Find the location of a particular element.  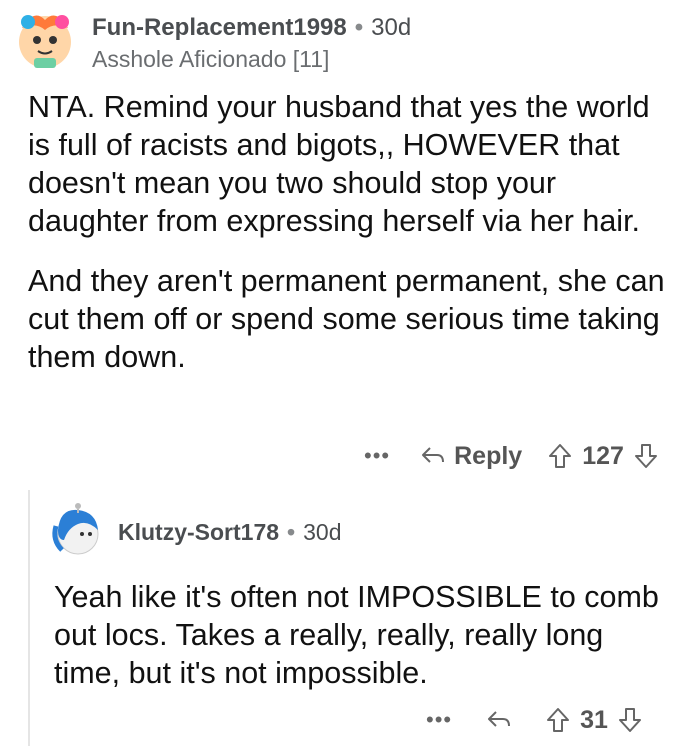

reply-author-line: Klutzy-Sort178 • 30d is located at coordinates (229, 532).